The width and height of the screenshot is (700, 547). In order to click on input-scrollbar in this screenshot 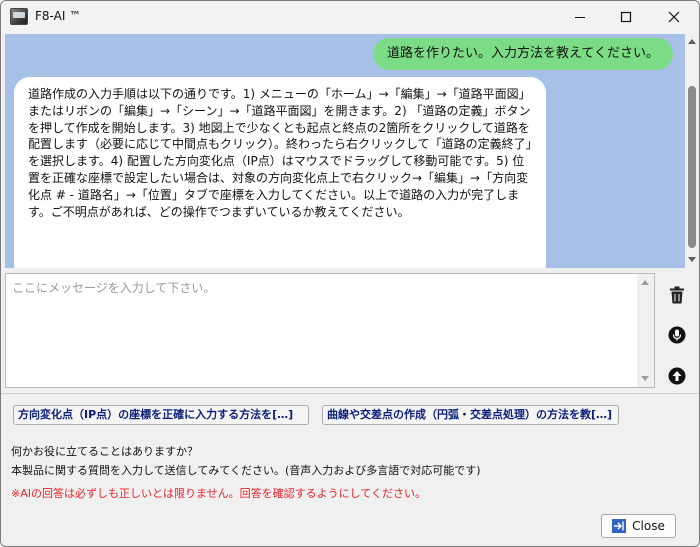, I will do `click(645, 330)`.